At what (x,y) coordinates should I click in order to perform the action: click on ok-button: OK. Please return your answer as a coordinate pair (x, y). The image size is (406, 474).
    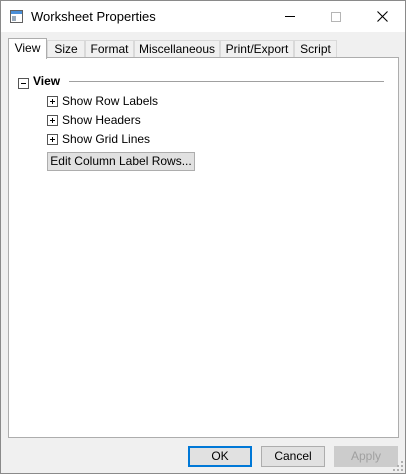
    Looking at the image, I should click on (220, 456).